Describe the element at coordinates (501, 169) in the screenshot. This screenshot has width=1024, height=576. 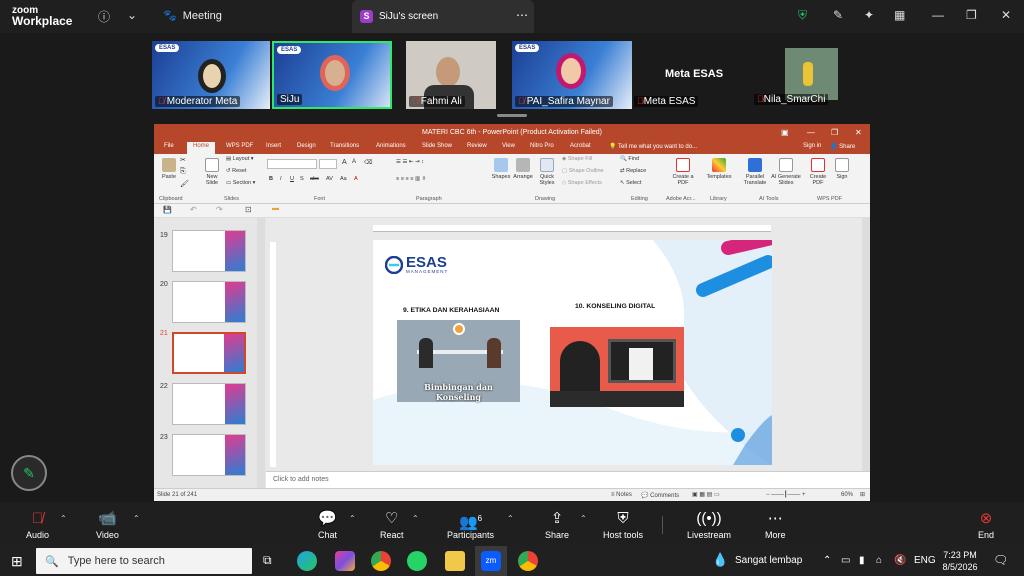
I see `shapes-button: Shapes` at that location.